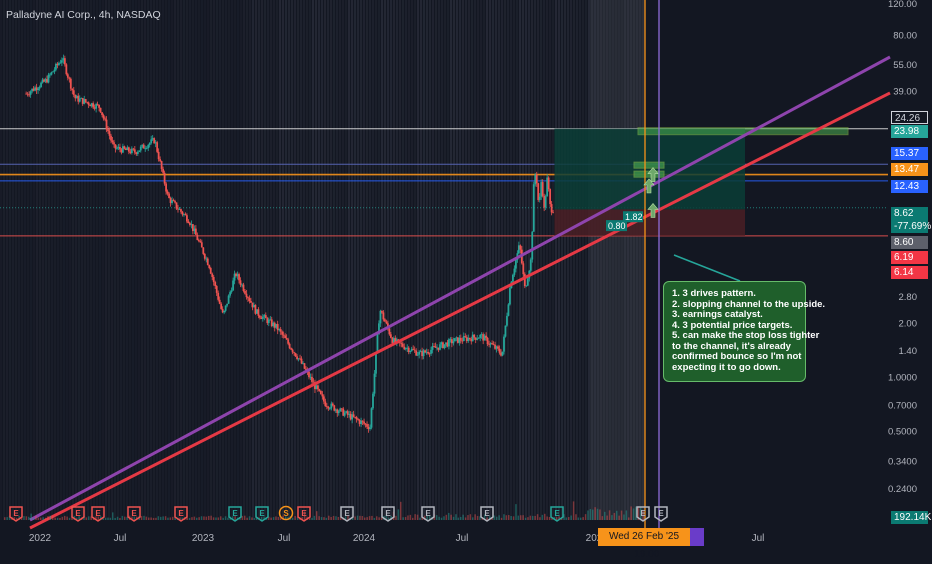  What do you see at coordinates (909, 213) in the screenshot?
I see `price-label: 8.62` at bounding box center [909, 213].